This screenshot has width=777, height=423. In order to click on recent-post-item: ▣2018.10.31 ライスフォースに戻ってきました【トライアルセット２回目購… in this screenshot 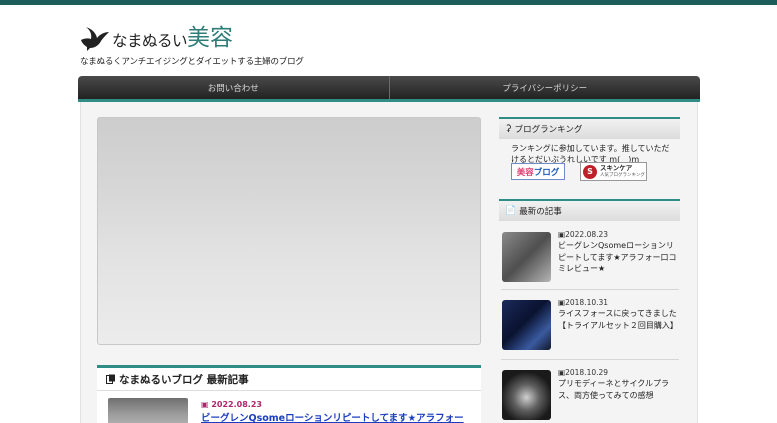, I will do `click(589, 328)`.